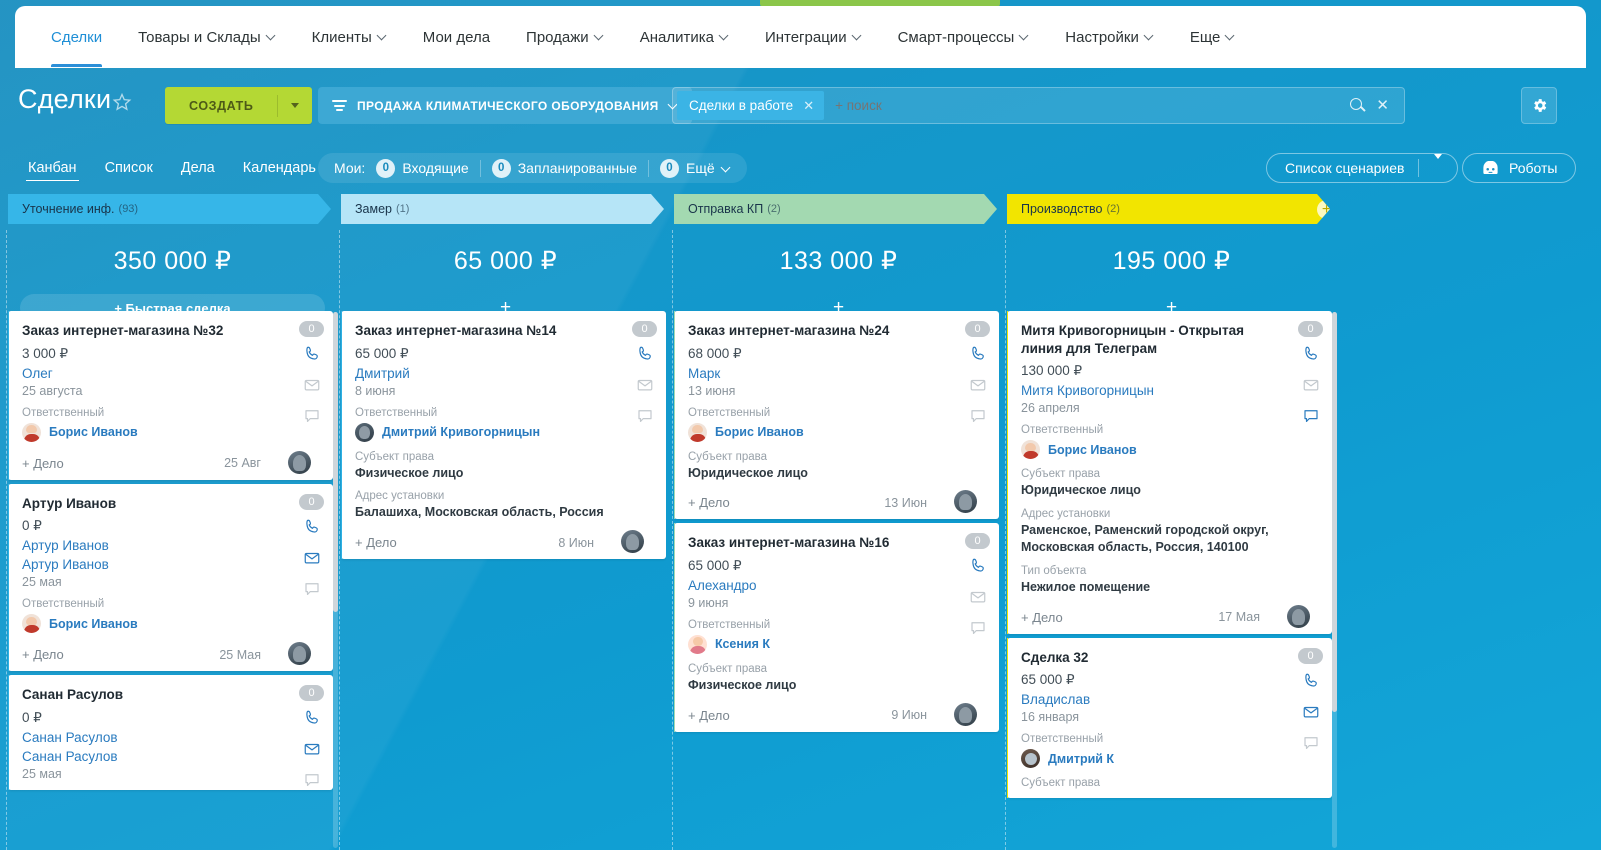  What do you see at coordinates (1326, 209) in the screenshot?
I see `add-stage-icon: +` at bounding box center [1326, 209].